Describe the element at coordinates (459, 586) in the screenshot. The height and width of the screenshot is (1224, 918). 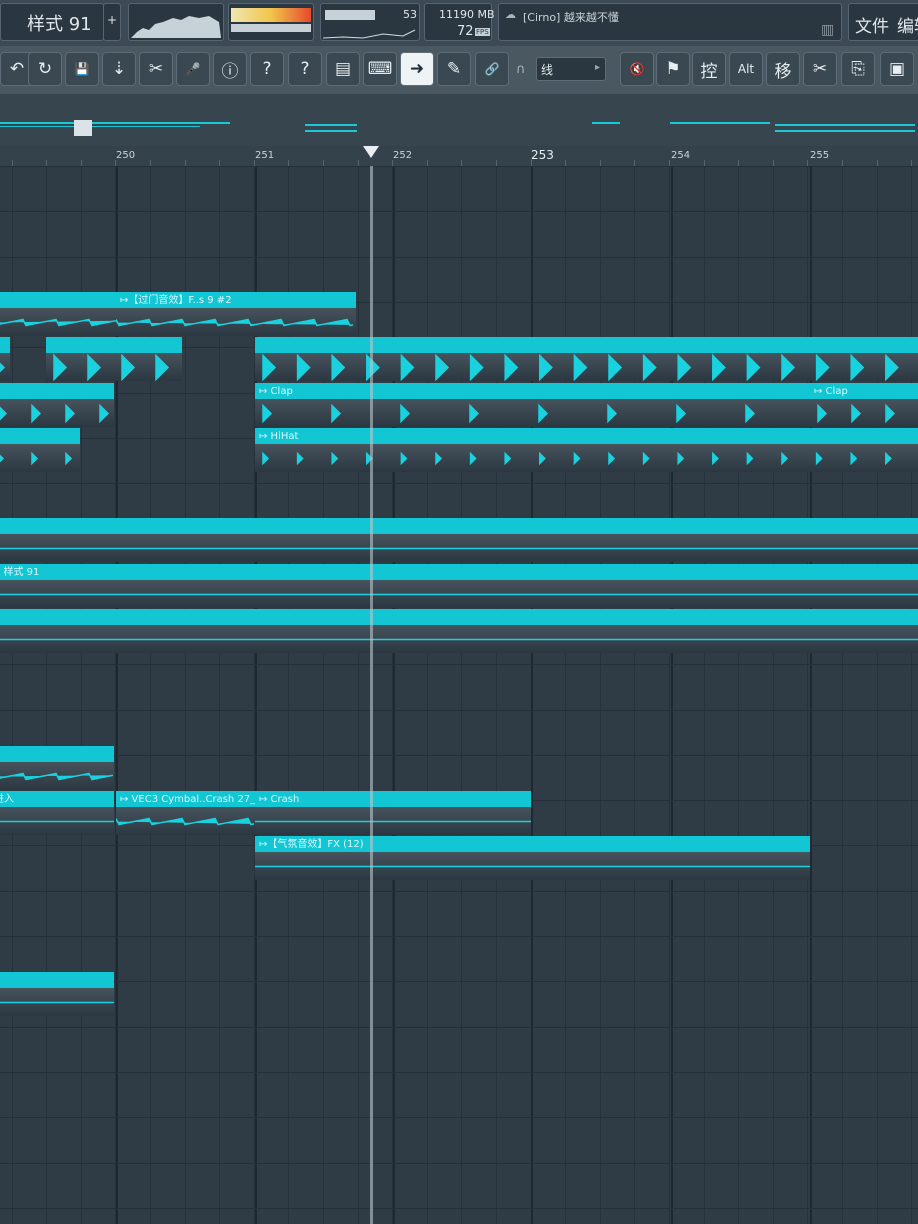
I see `playlist-clip: ∃ 样式 91` at that location.